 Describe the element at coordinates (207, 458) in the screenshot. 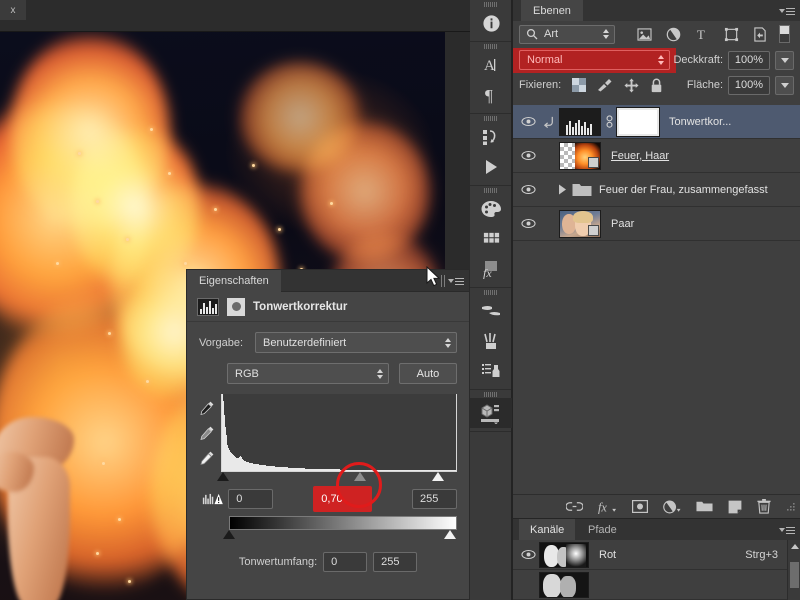

I see `white-point-eyedropper-icon` at that location.